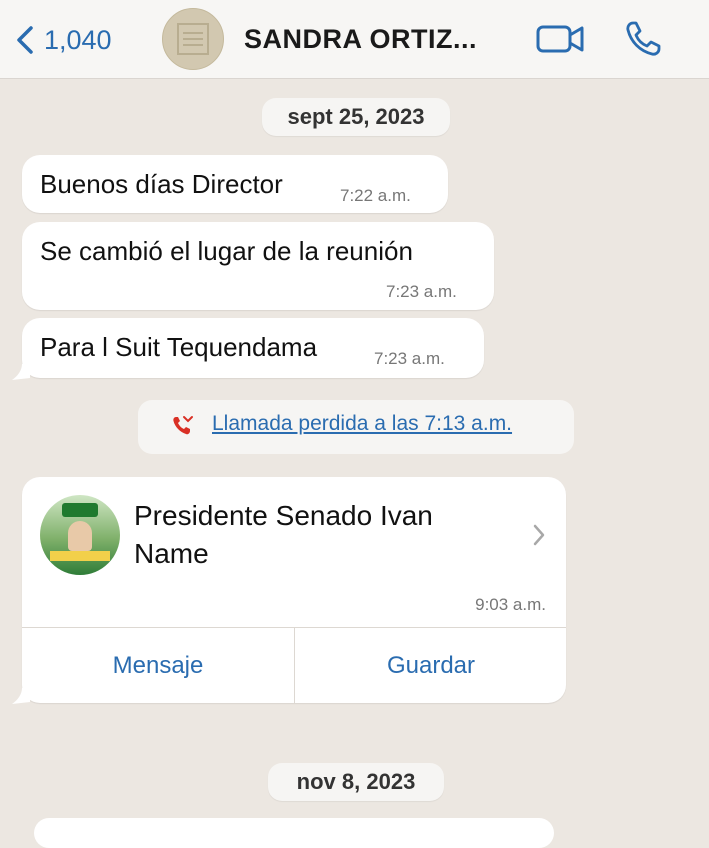 The width and height of the screenshot is (709, 848). Describe the element at coordinates (561, 39) in the screenshot. I see `video-call-icon` at that location.